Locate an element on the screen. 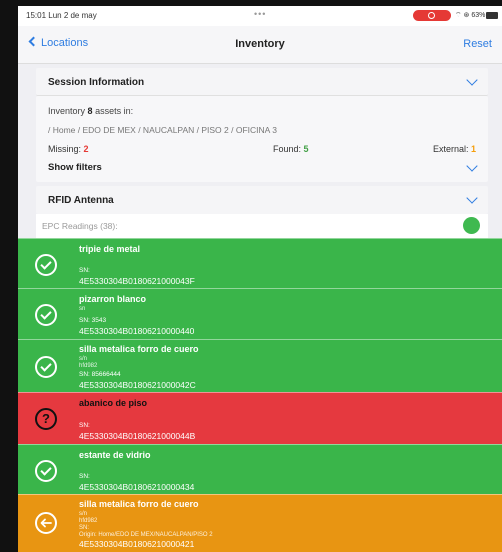 This screenshot has width=502, height=552. asset-name: abanico de piso is located at coordinates (113, 403).